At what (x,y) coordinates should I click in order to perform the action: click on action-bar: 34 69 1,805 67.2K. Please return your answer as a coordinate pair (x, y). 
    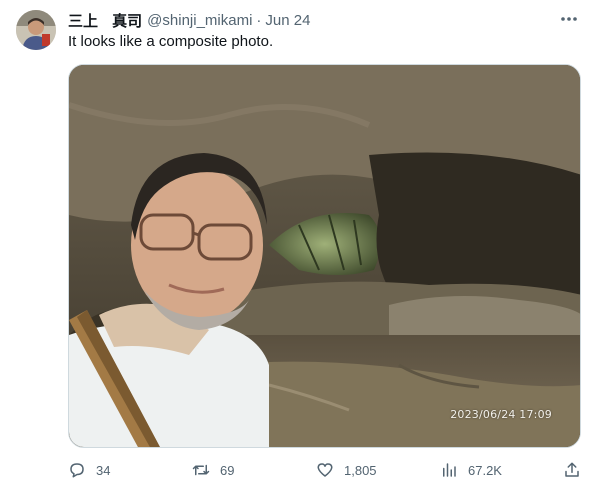
    Looking at the image, I should click on (324, 470).